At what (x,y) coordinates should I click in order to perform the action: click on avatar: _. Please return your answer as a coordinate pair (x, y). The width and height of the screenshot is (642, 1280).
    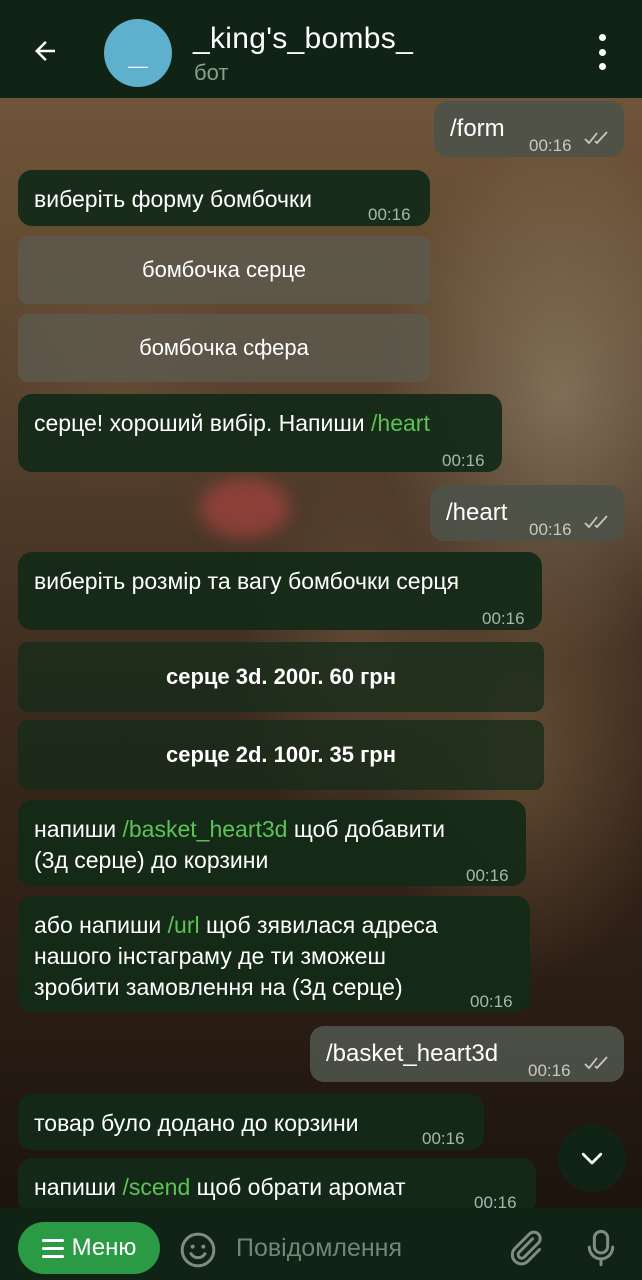
    Looking at the image, I should click on (138, 53).